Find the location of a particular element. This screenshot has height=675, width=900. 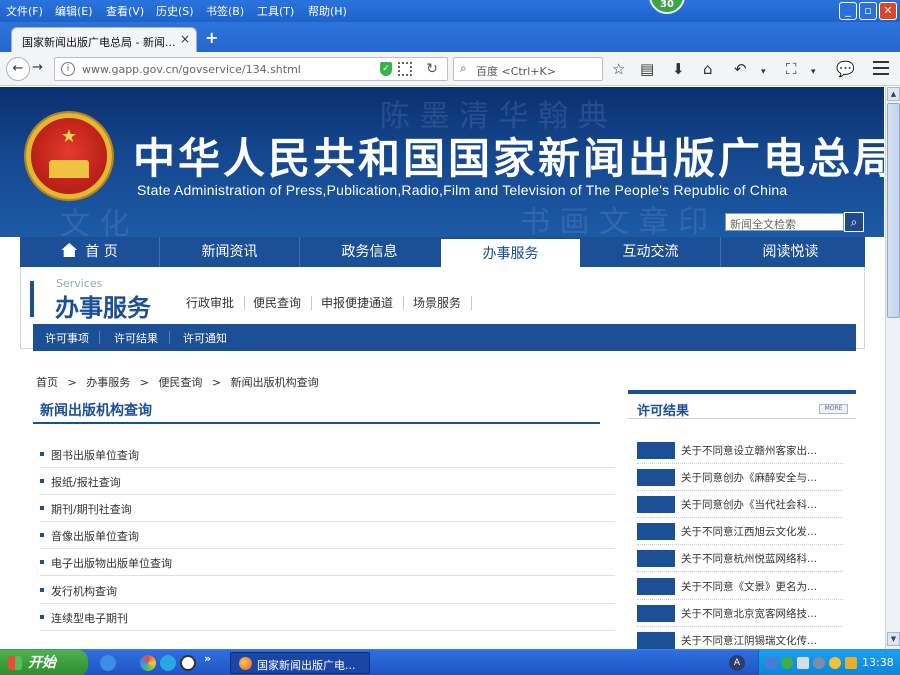

info-icon: i is located at coordinates (68, 69).